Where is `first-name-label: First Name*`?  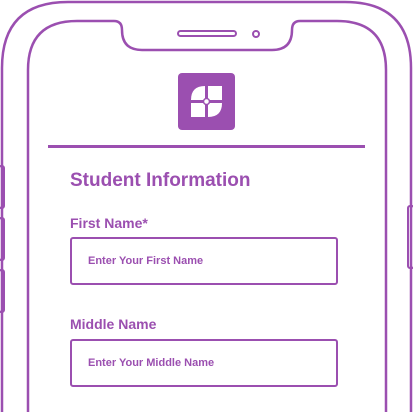
first-name-label: First Name* is located at coordinates (109, 223).